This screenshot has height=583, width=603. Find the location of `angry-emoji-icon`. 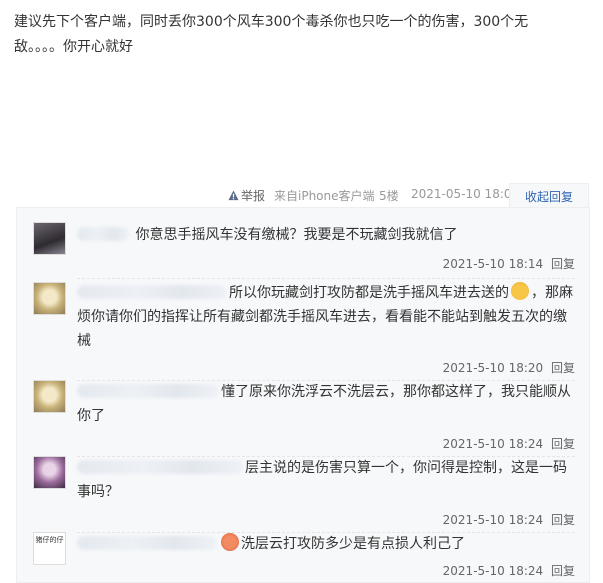

angry-emoji-icon is located at coordinates (230, 542).